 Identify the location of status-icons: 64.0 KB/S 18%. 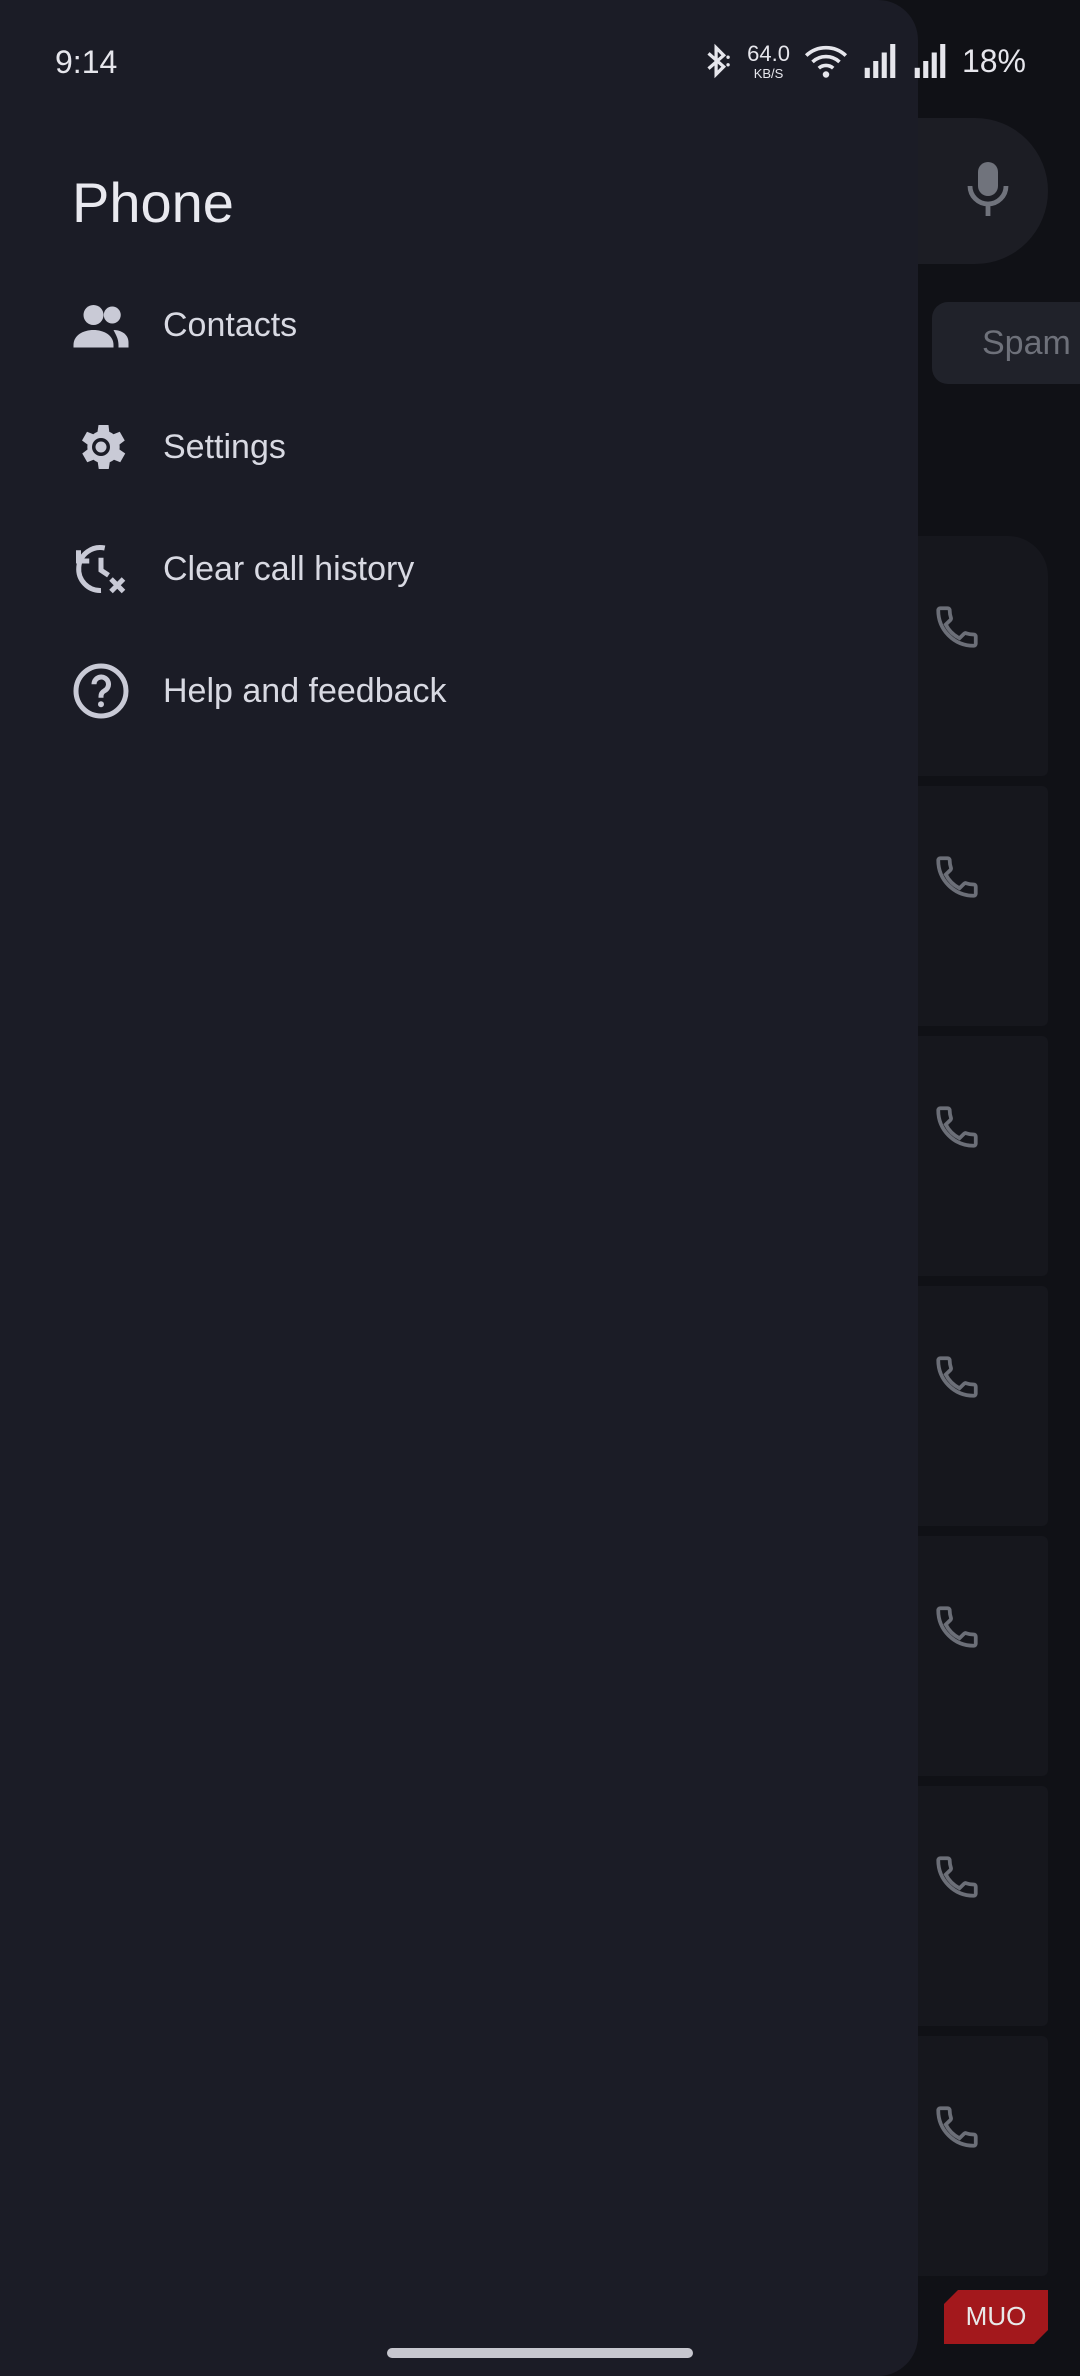
(864, 61).